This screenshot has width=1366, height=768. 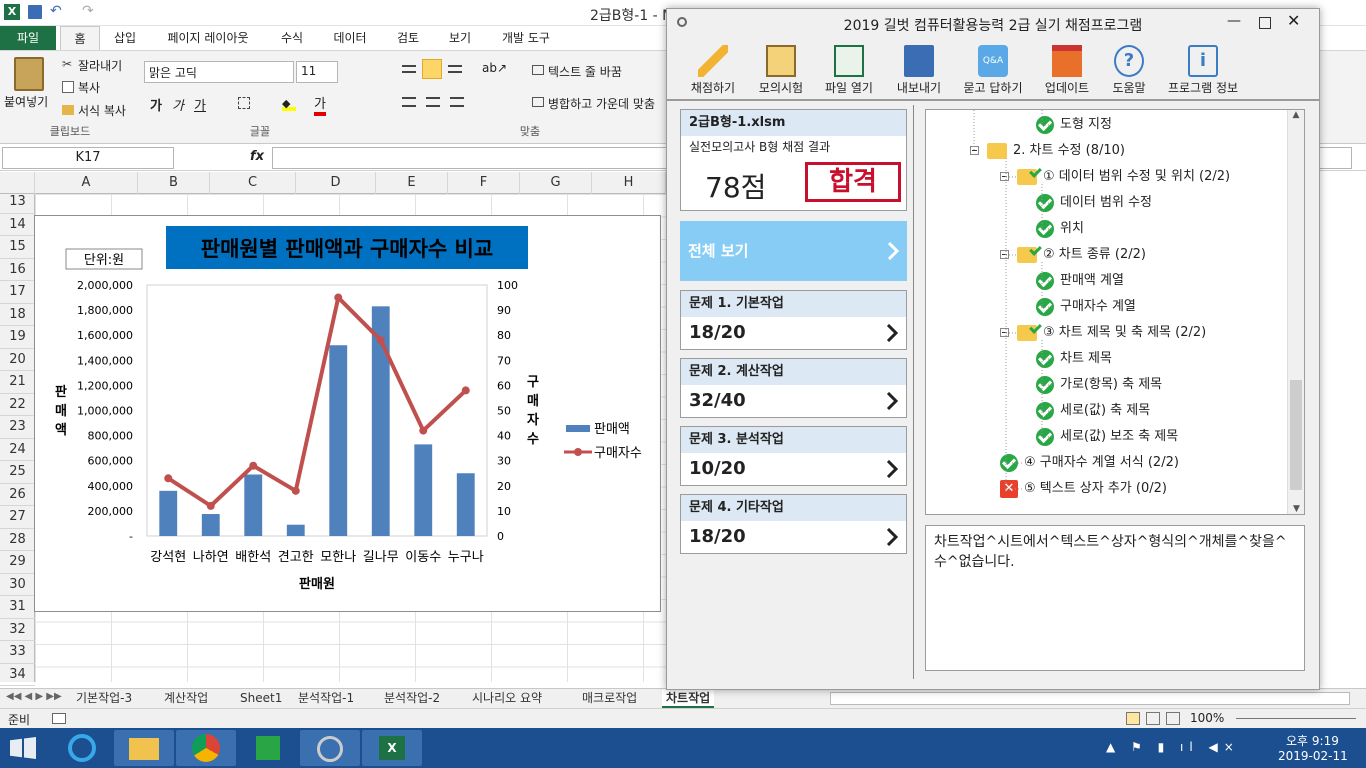 What do you see at coordinates (629, 183) in the screenshot?
I see `col-header: H` at bounding box center [629, 183].